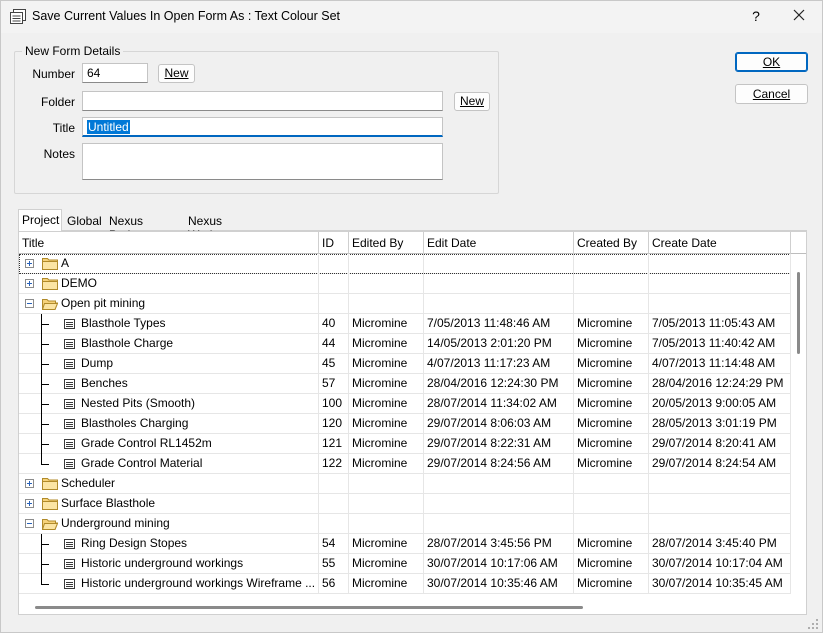  Describe the element at coordinates (813, 624) in the screenshot. I see `resize-grip-icon` at that location.